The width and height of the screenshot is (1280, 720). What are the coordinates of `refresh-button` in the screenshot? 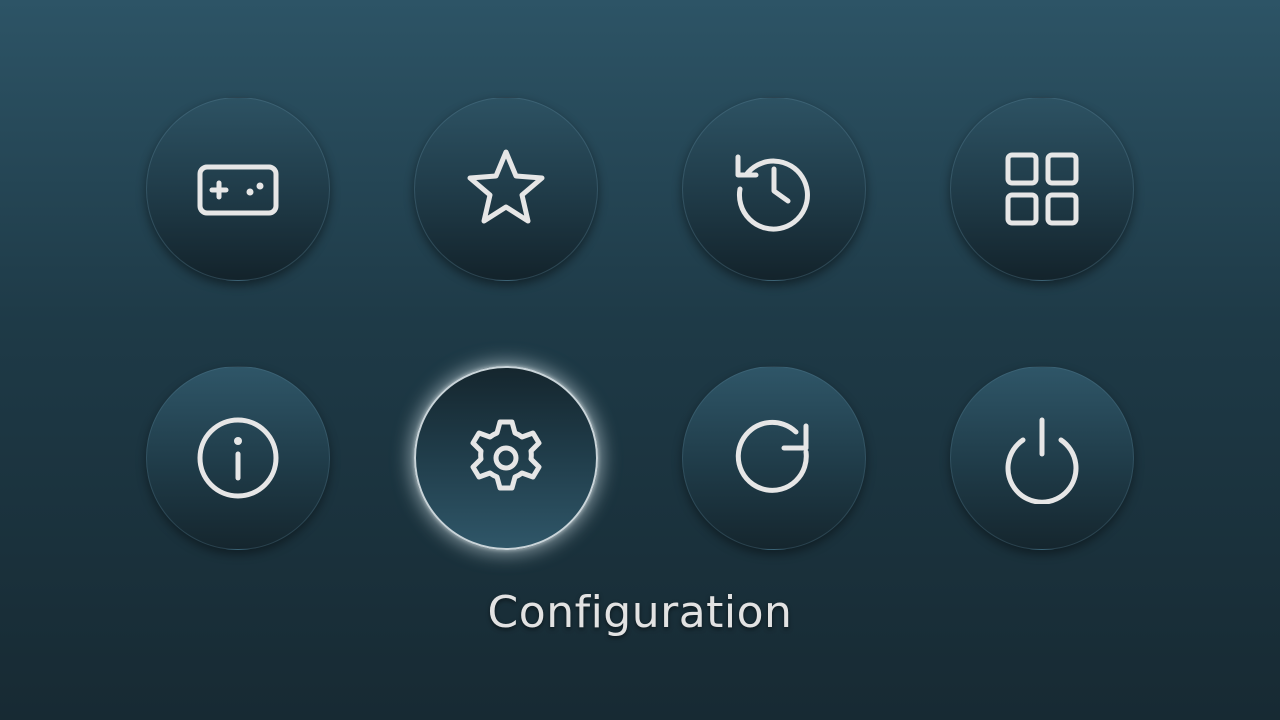 It's located at (774, 458).